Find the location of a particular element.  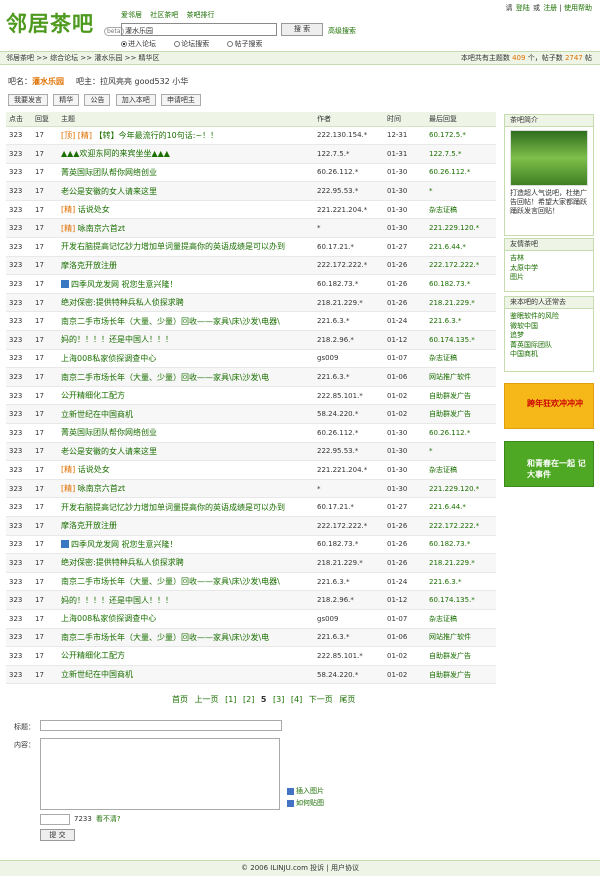

nav-item-ranking: 茶吧排行 is located at coordinates (200, 15).